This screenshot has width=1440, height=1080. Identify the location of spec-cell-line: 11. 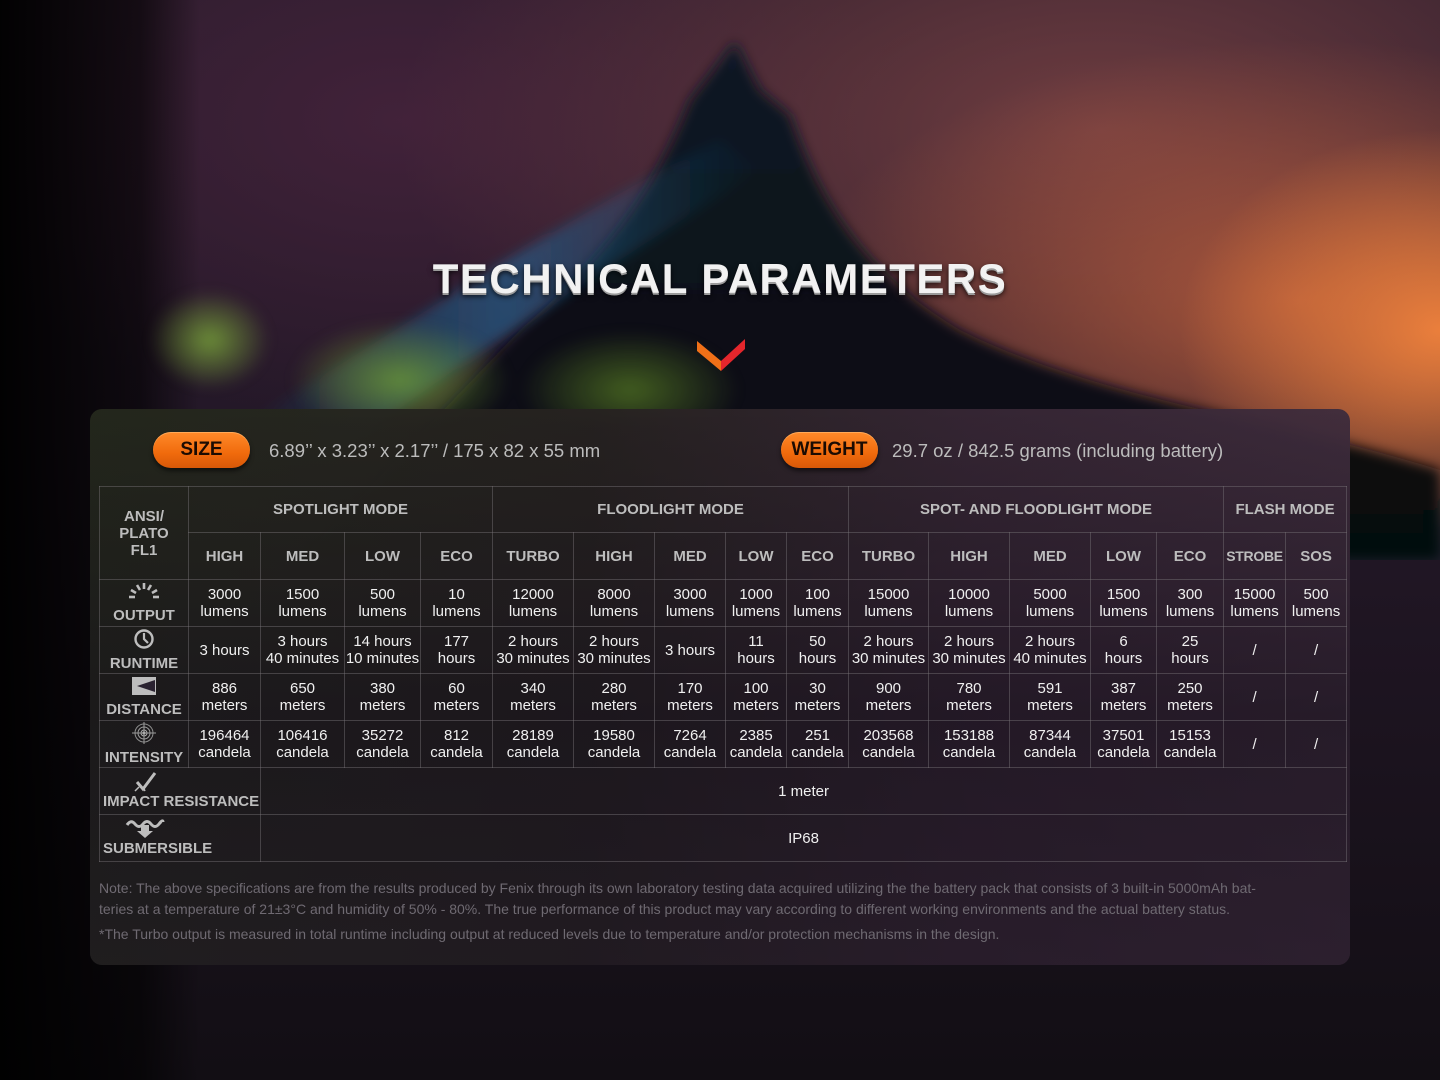
(756, 641).